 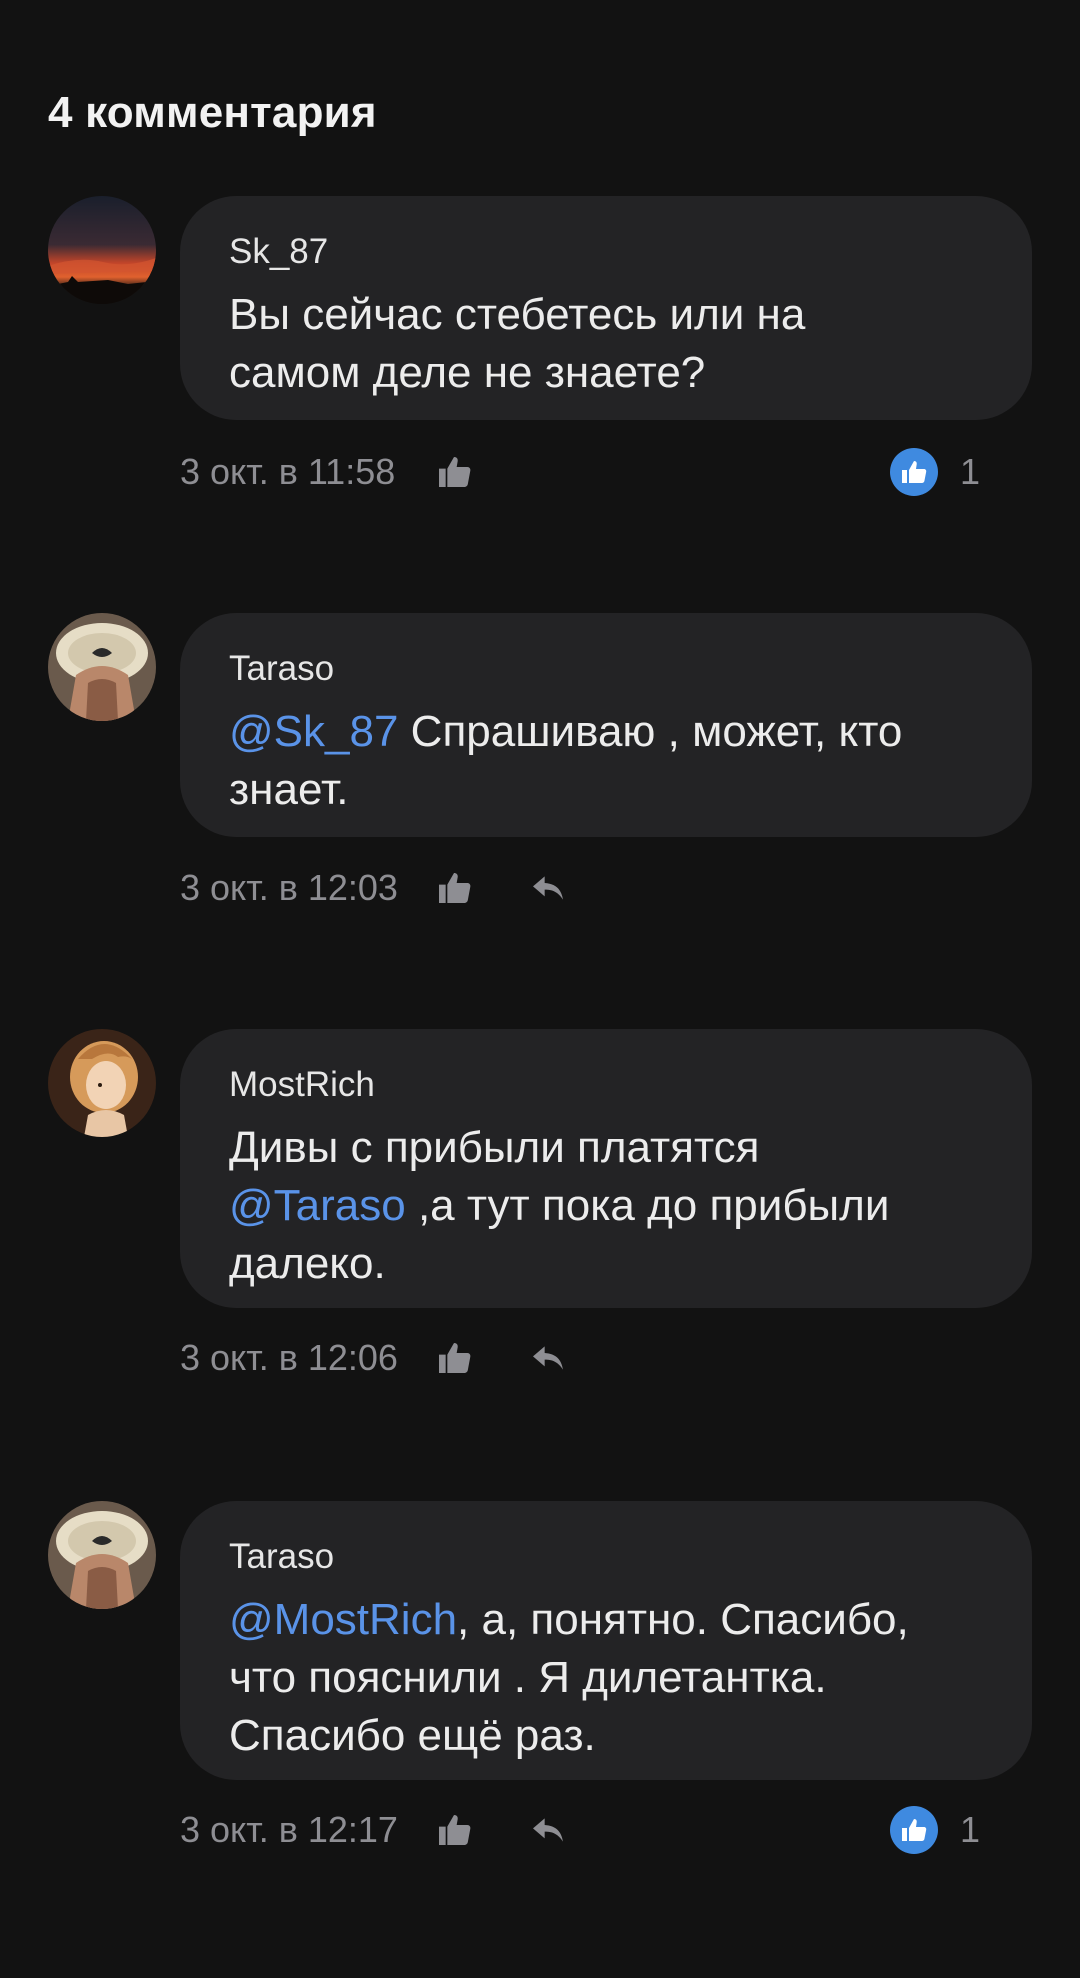 What do you see at coordinates (412, 1735) in the screenshot?
I see `comment-text-line: Спасибо ещё раз.` at bounding box center [412, 1735].